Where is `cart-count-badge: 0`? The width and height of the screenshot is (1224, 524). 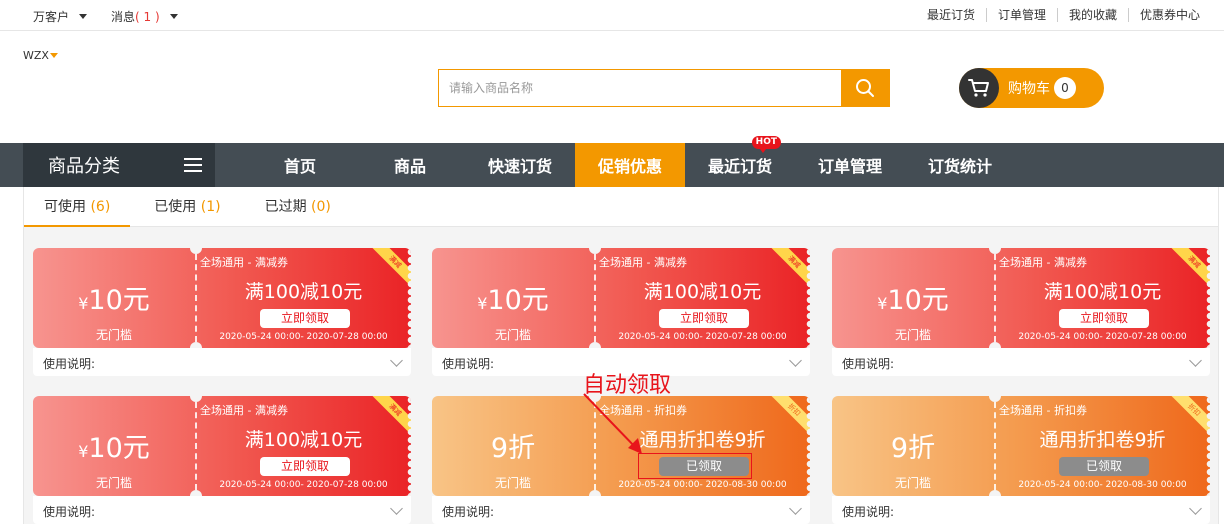 cart-count-badge: 0 is located at coordinates (1065, 88).